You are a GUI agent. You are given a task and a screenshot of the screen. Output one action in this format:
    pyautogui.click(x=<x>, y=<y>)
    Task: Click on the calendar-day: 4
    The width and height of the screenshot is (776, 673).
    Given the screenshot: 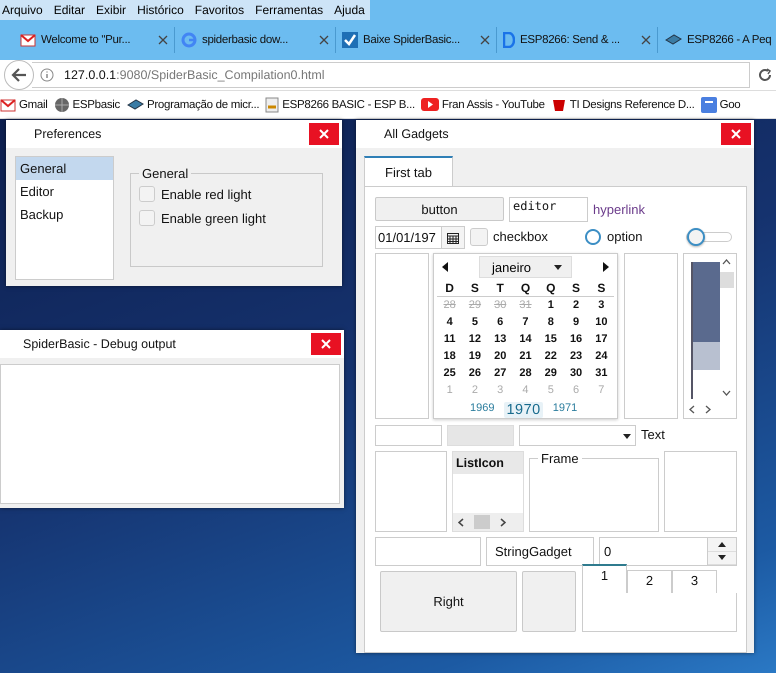 What is the action you would take?
    pyautogui.click(x=449, y=322)
    